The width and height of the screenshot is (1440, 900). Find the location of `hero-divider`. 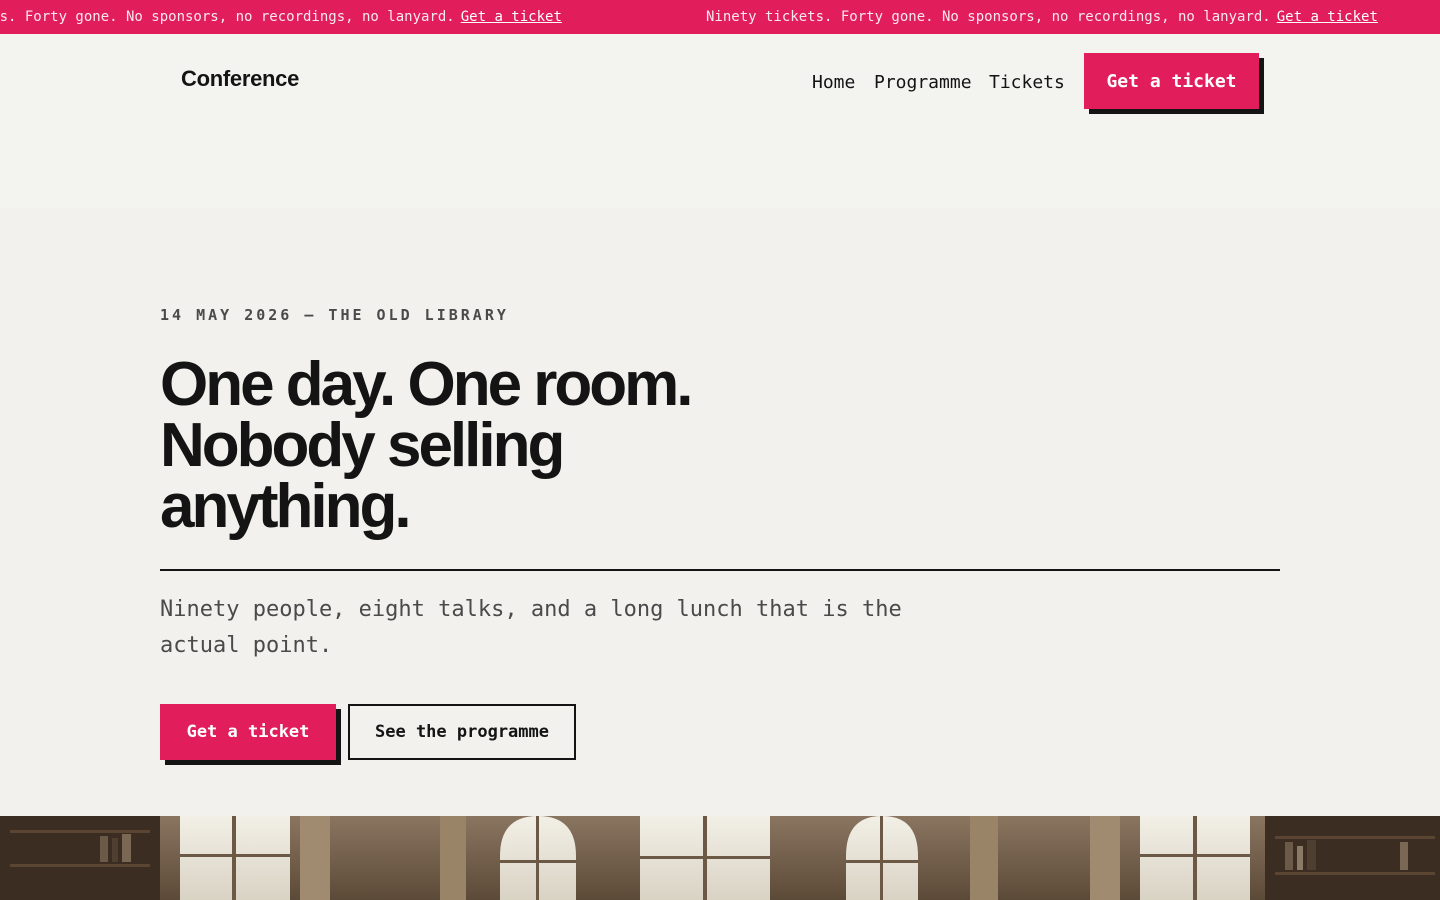

hero-divider is located at coordinates (720, 570).